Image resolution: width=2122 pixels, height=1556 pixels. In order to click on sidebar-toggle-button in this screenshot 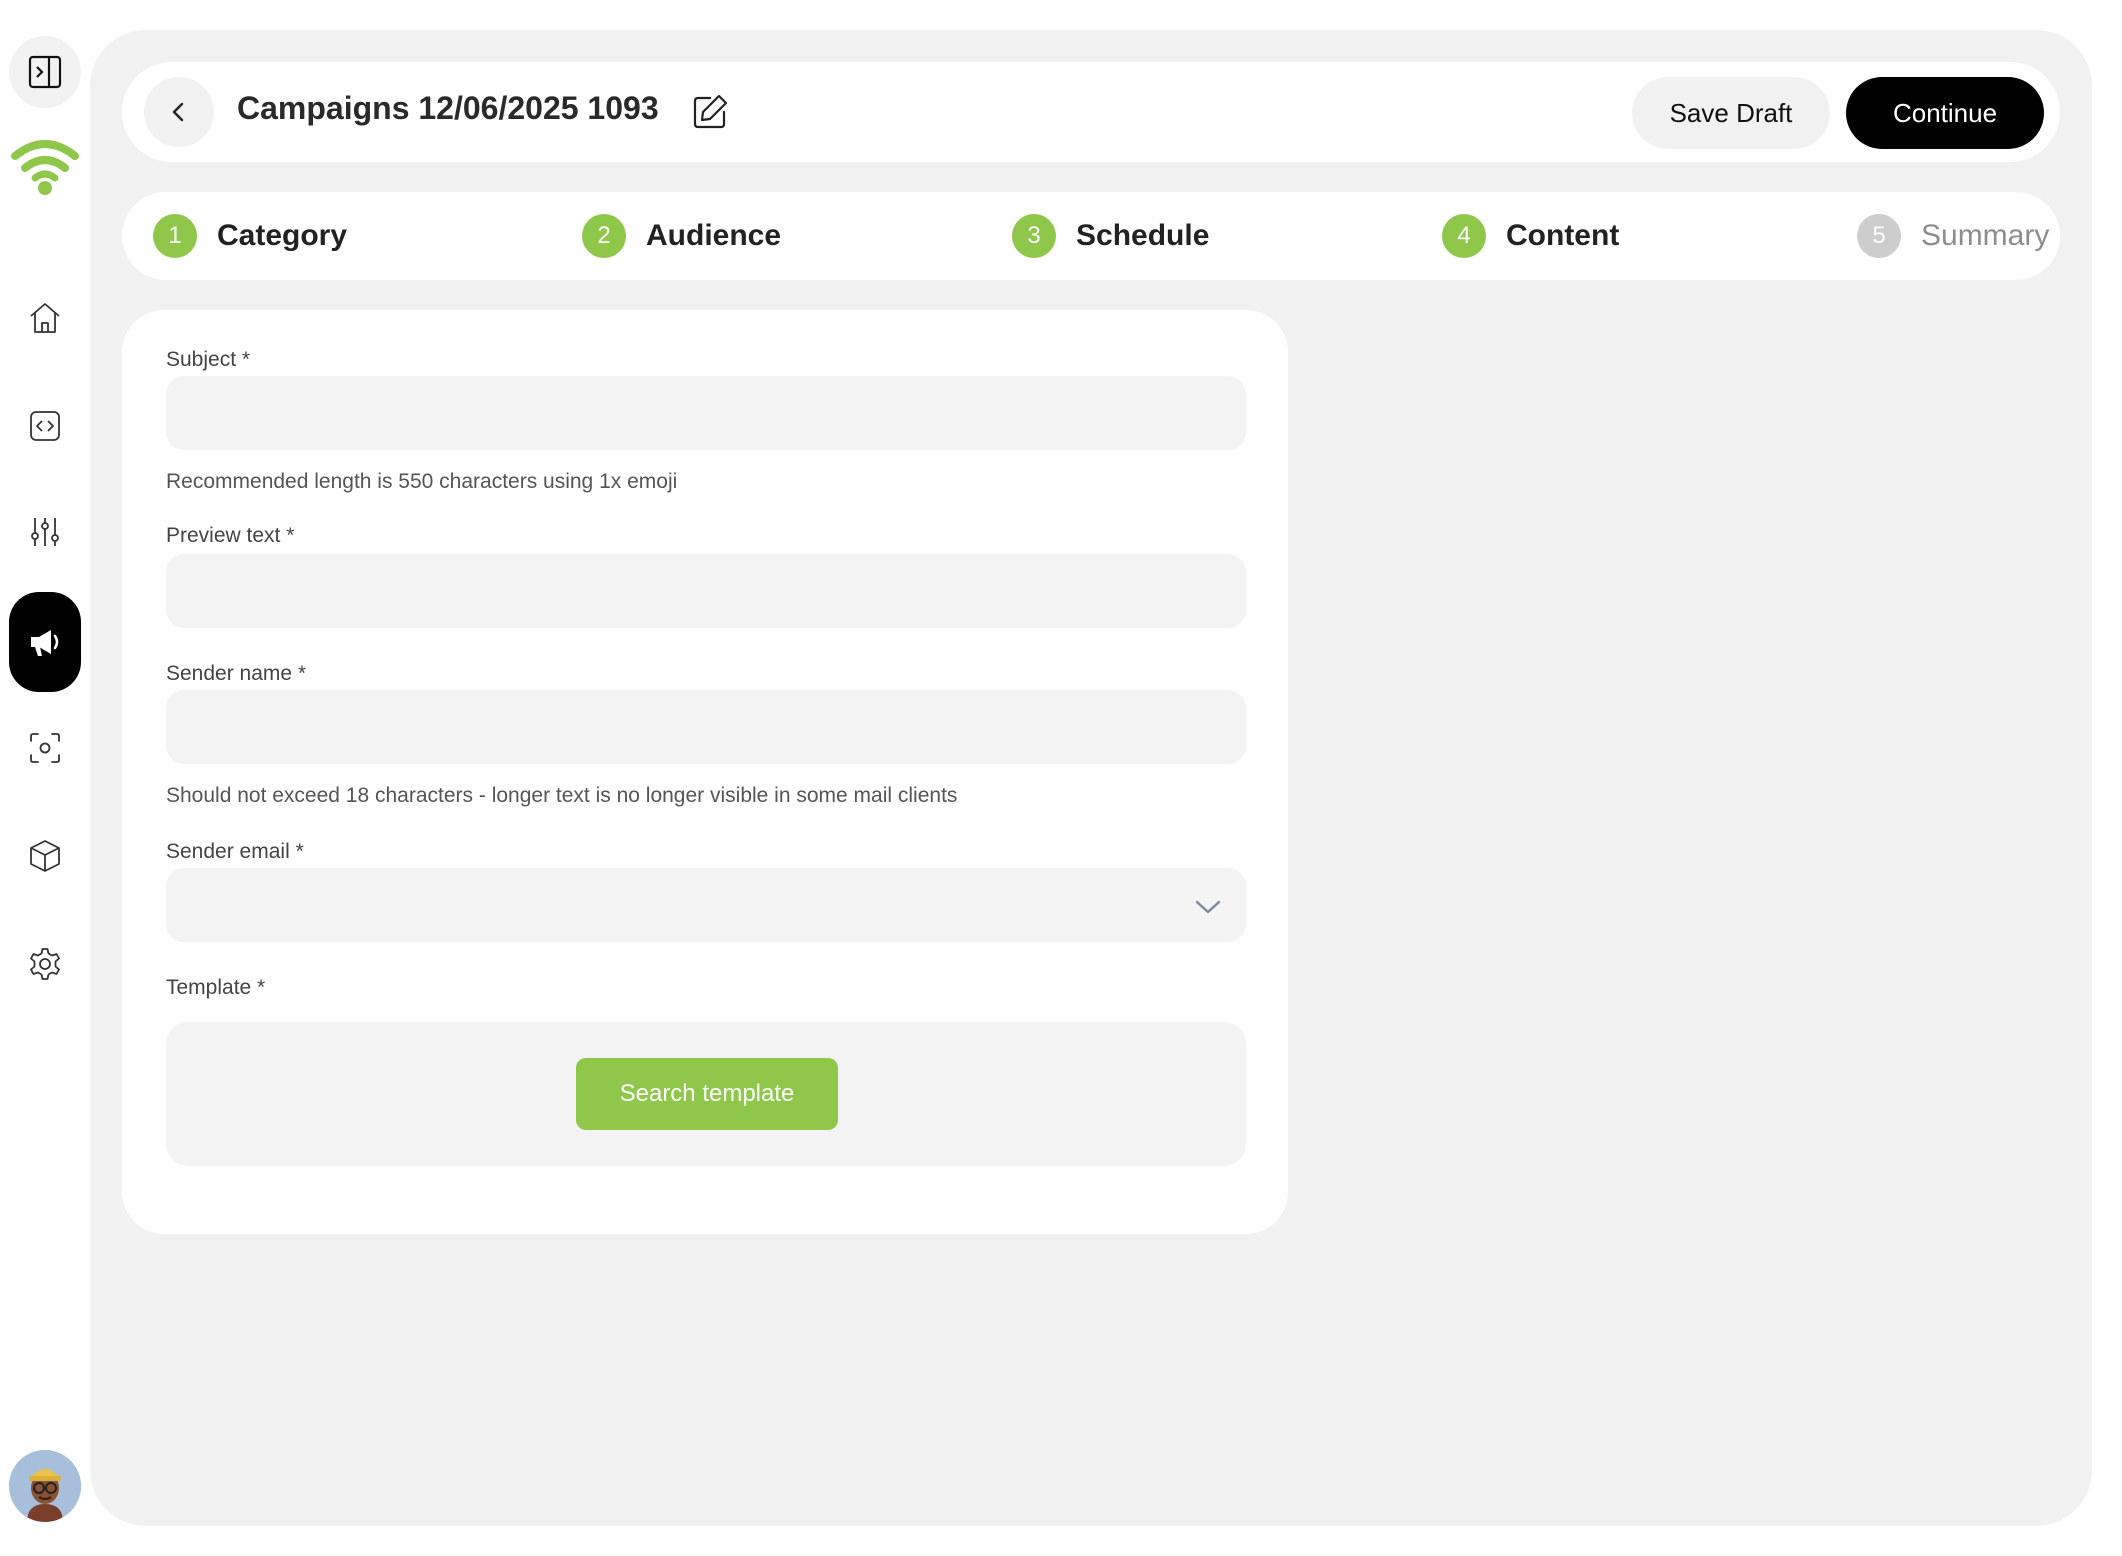, I will do `click(45, 72)`.